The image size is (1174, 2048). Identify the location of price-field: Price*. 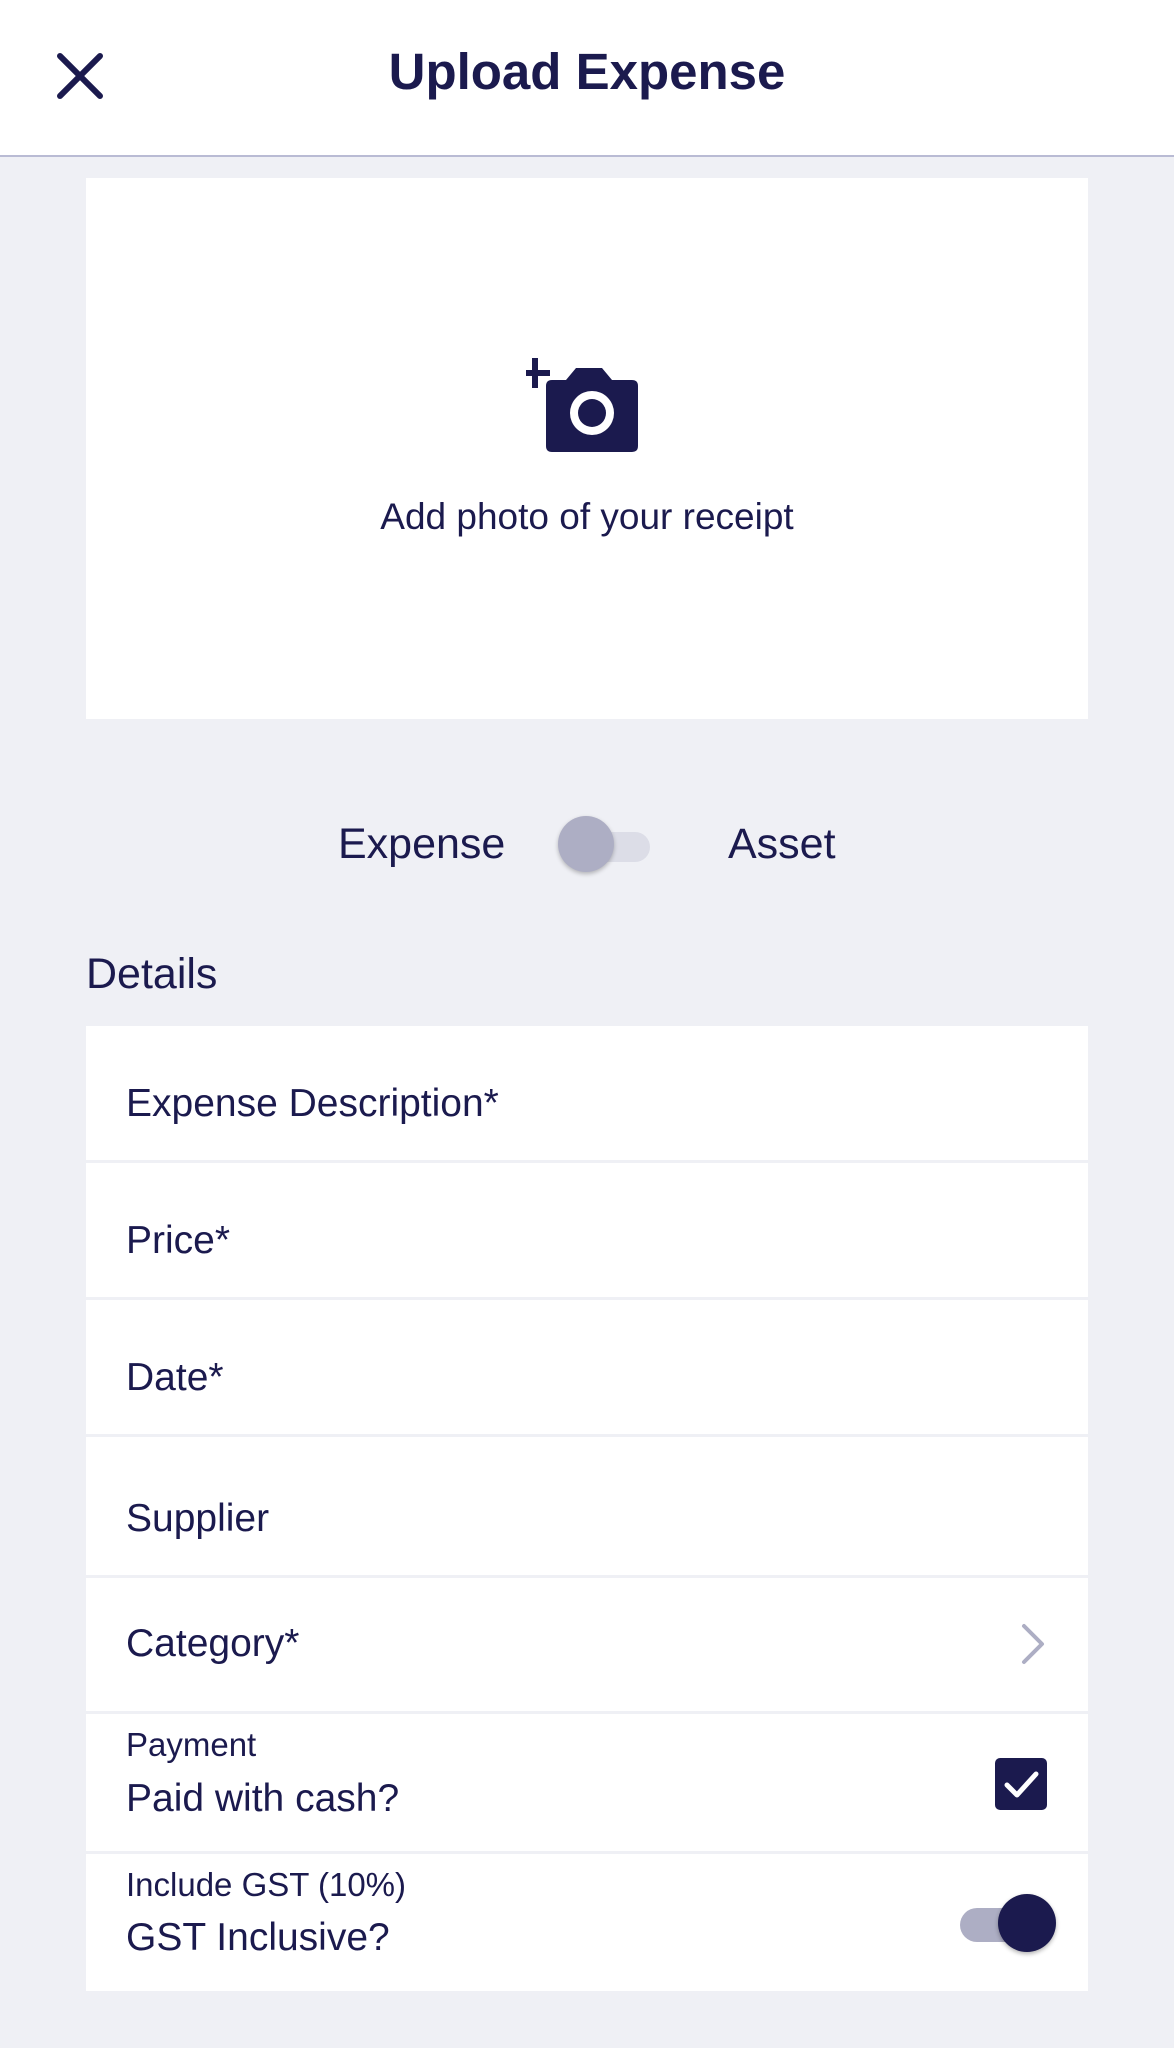
(587, 1230).